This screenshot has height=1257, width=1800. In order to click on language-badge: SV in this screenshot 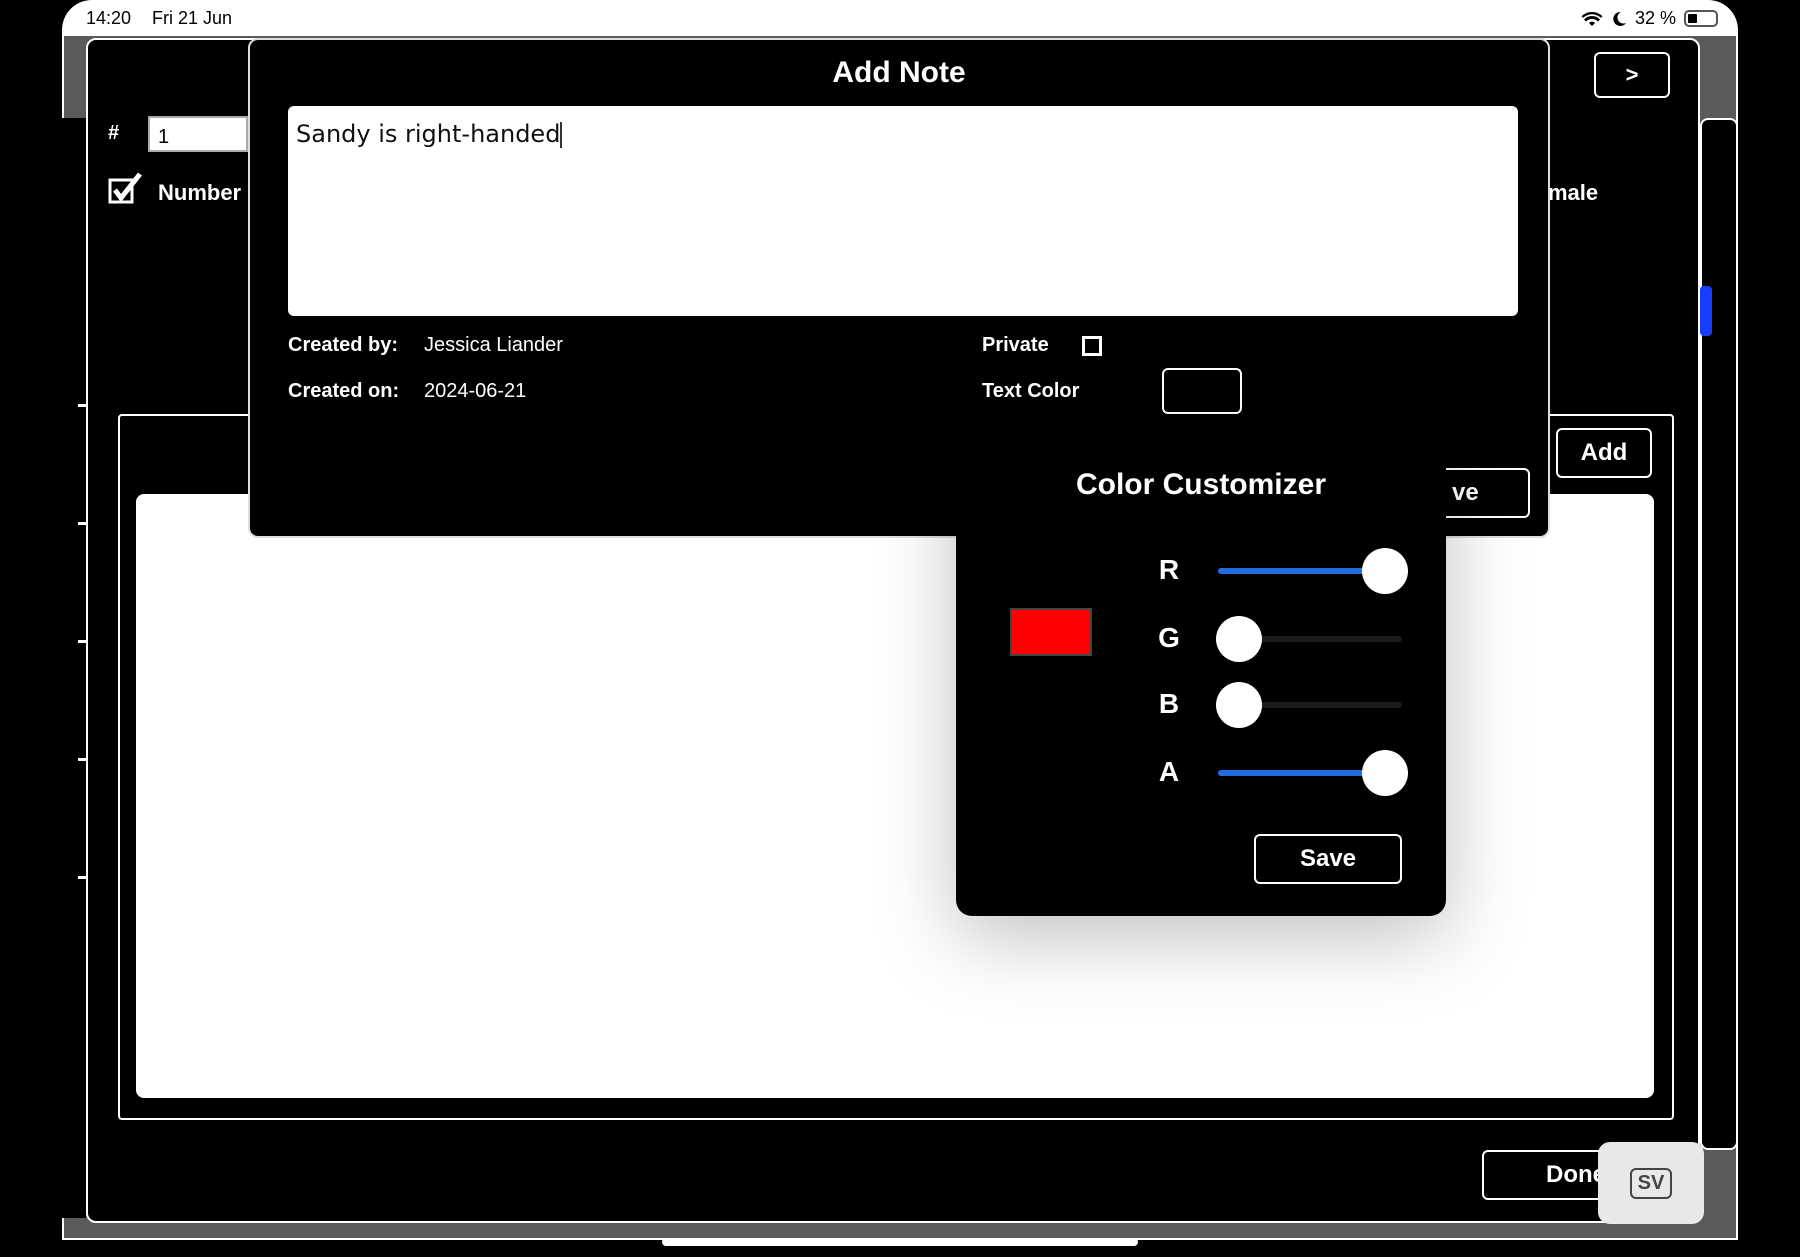, I will do `click(1651, 1183)`.